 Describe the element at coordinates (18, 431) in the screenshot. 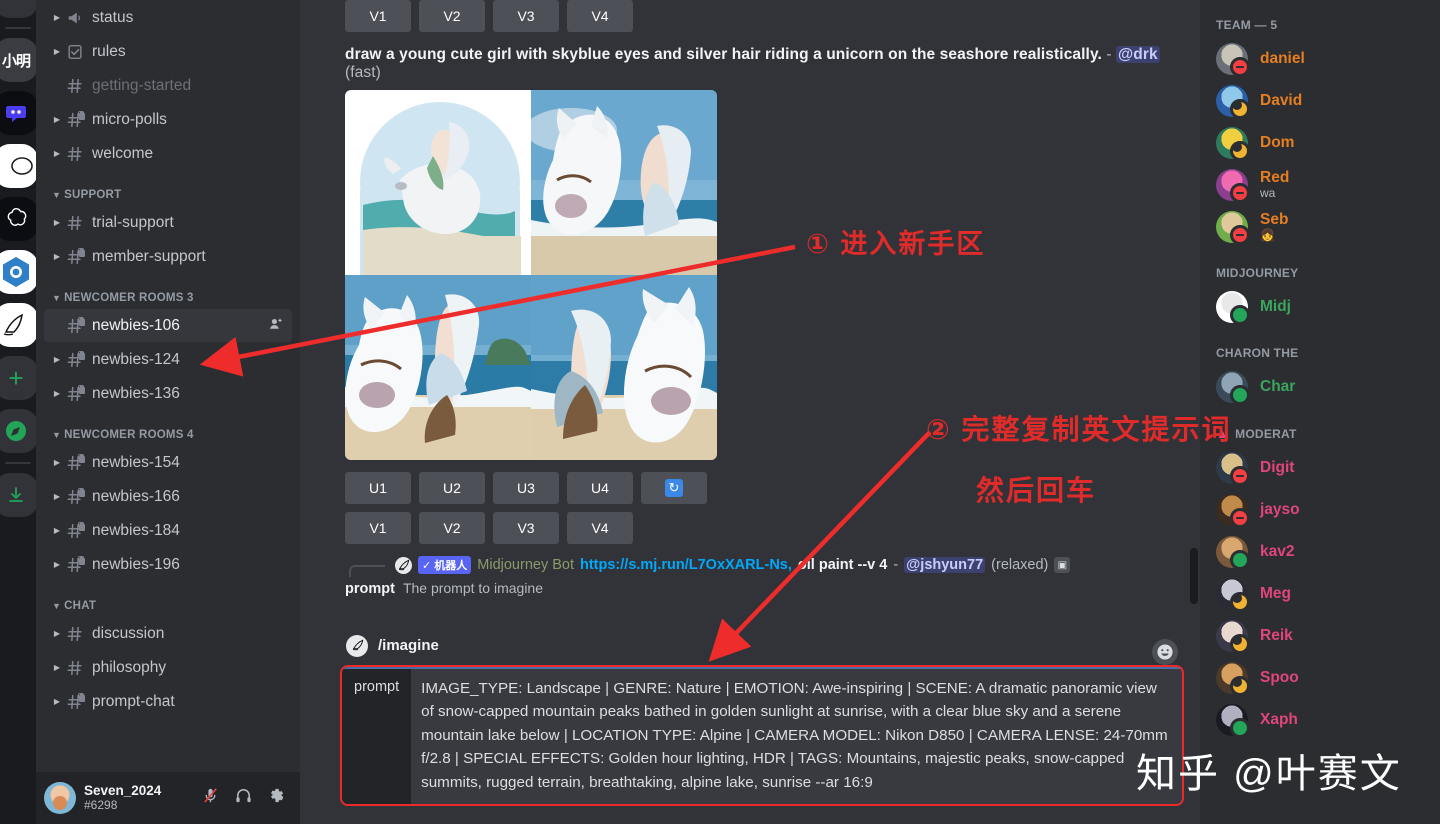

I see `explore-servers-button` at that location.